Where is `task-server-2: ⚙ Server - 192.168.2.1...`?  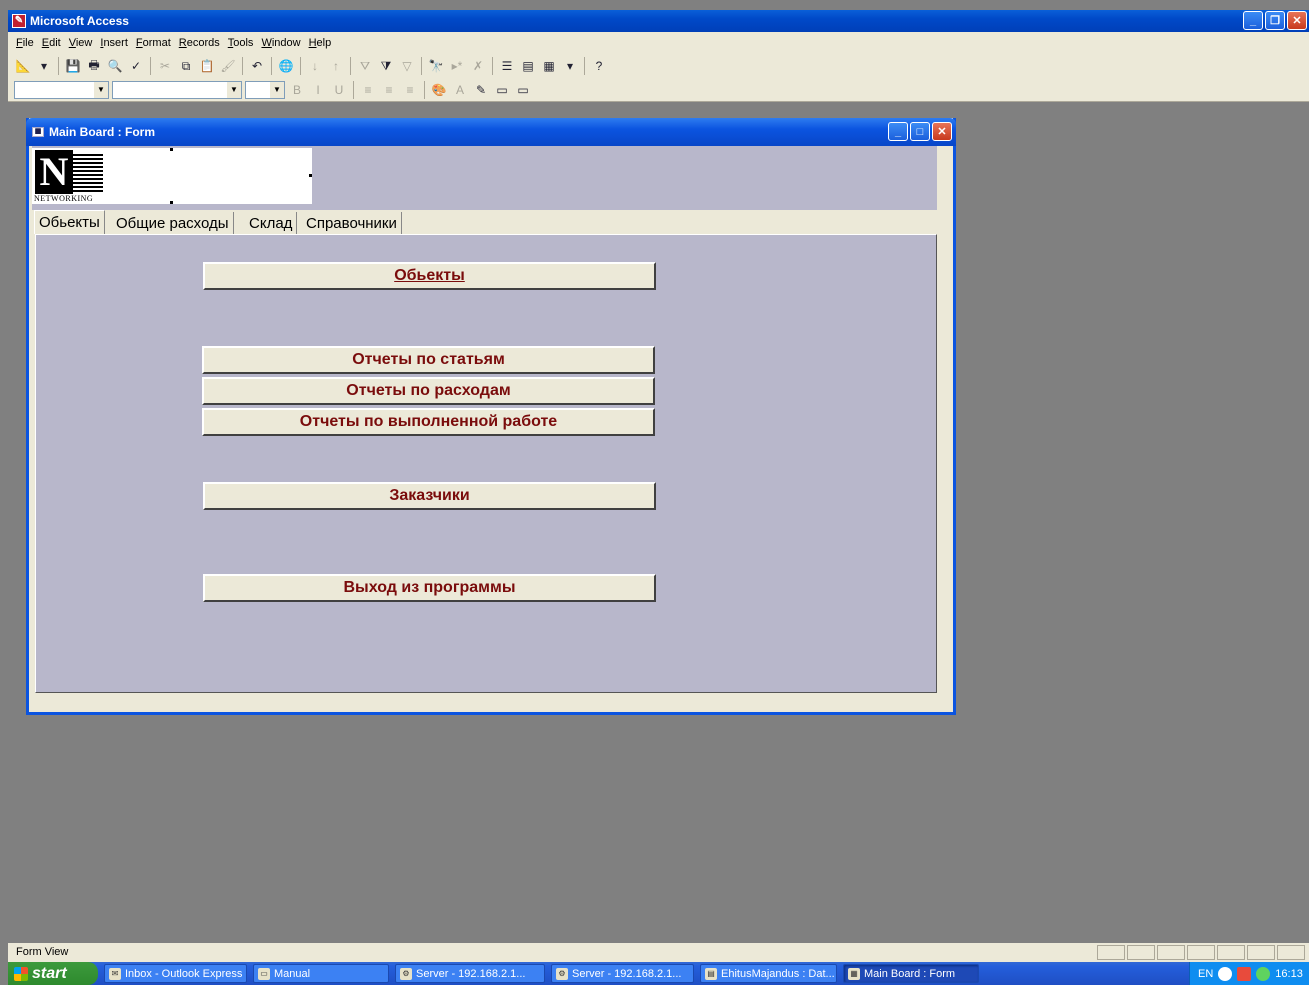 task-server-2: ⚙ Server - 192.168.2.1... is located at coordinates (622, 973).